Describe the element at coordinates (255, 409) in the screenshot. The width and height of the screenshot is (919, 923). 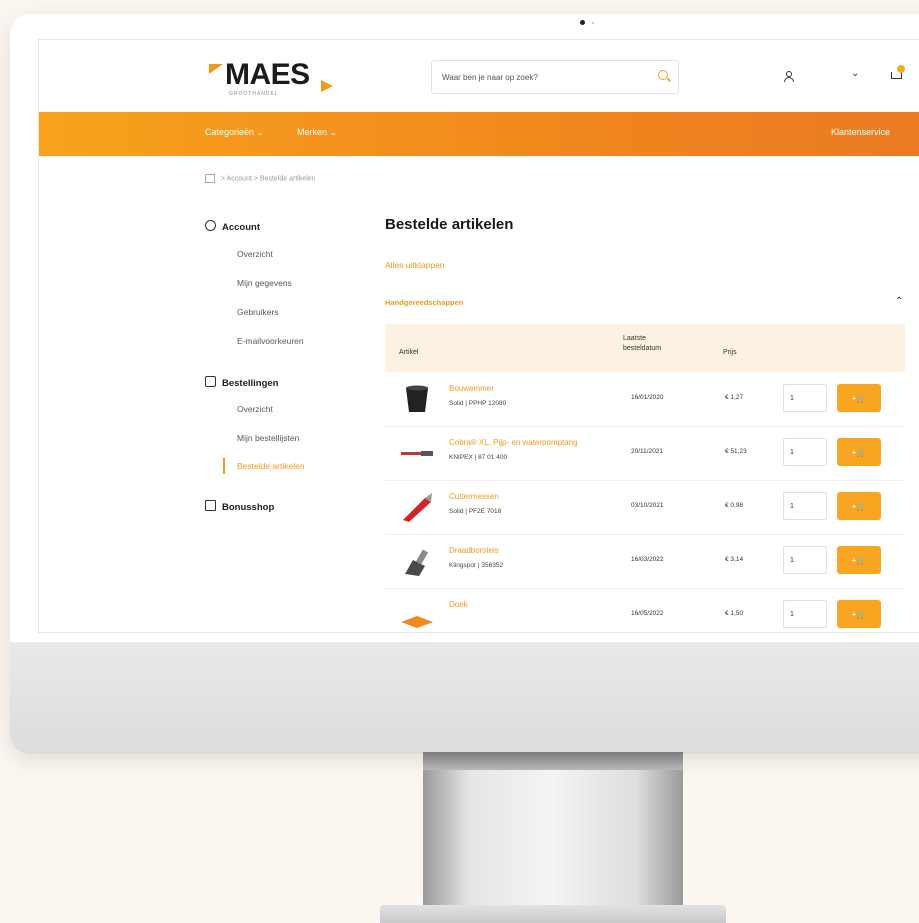
I see `sidebar-item-orders-overview: Overzicht` at that location.